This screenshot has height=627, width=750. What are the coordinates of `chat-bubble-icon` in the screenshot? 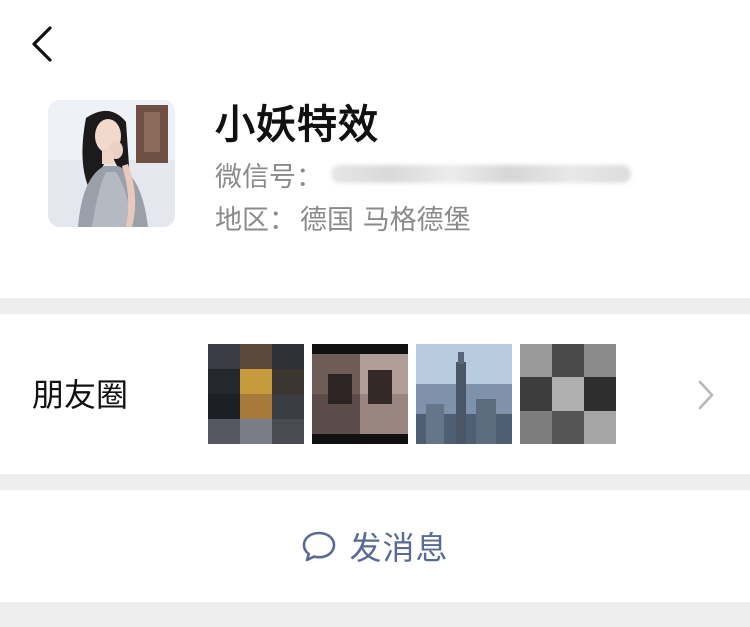 It's located at (319, 546).